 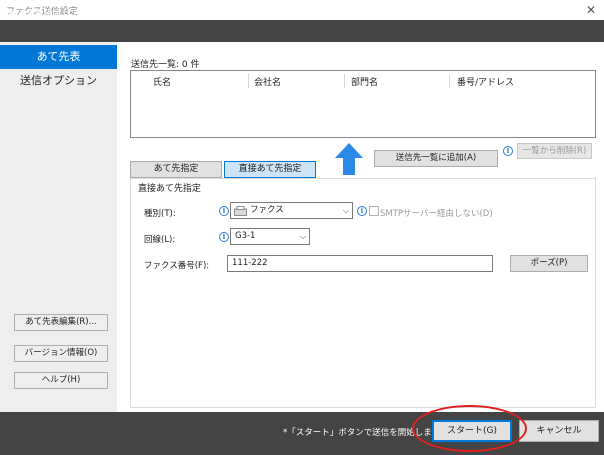 What do you see at coordinates (302, 31) in the screenshot?
I see `instruction-bar` at bounding box center [302, 31].